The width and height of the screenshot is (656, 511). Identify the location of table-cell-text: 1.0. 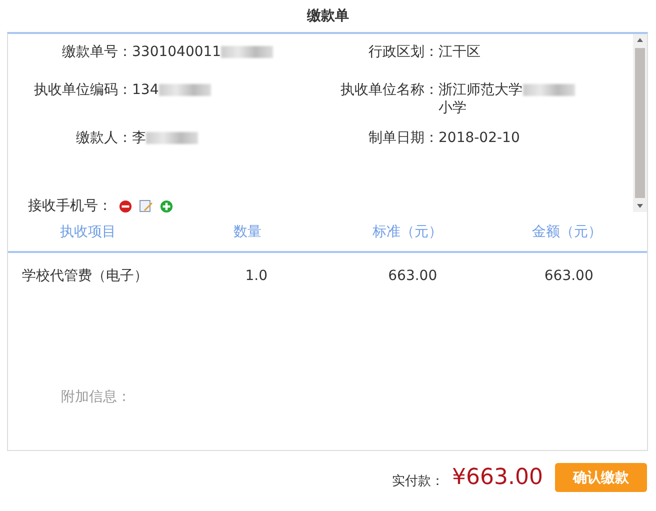
(256, 276).